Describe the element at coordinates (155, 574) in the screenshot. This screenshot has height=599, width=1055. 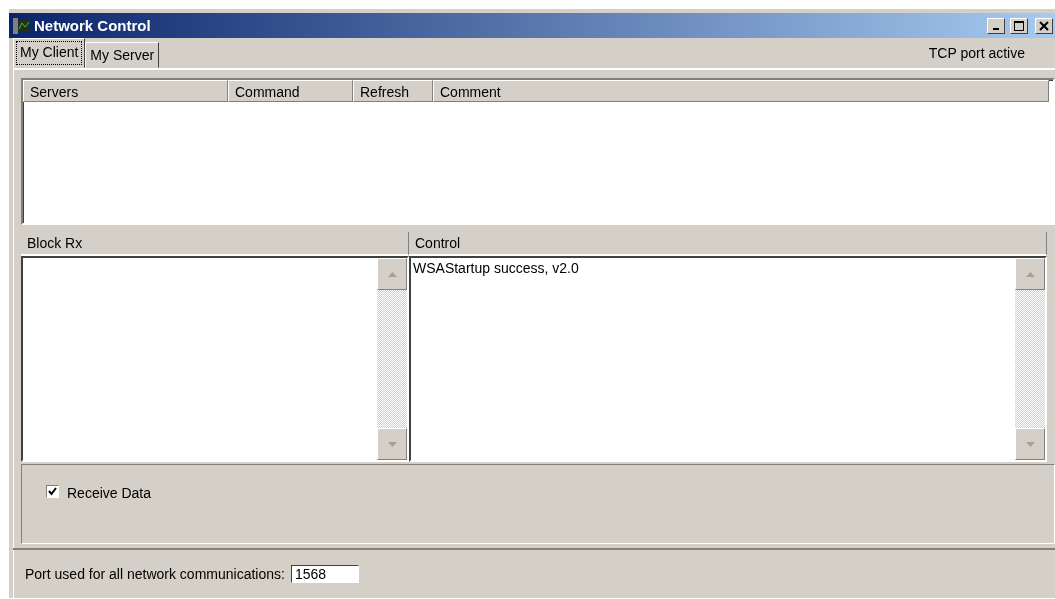
I see `port-label: Port used for all network communications:` at that location.